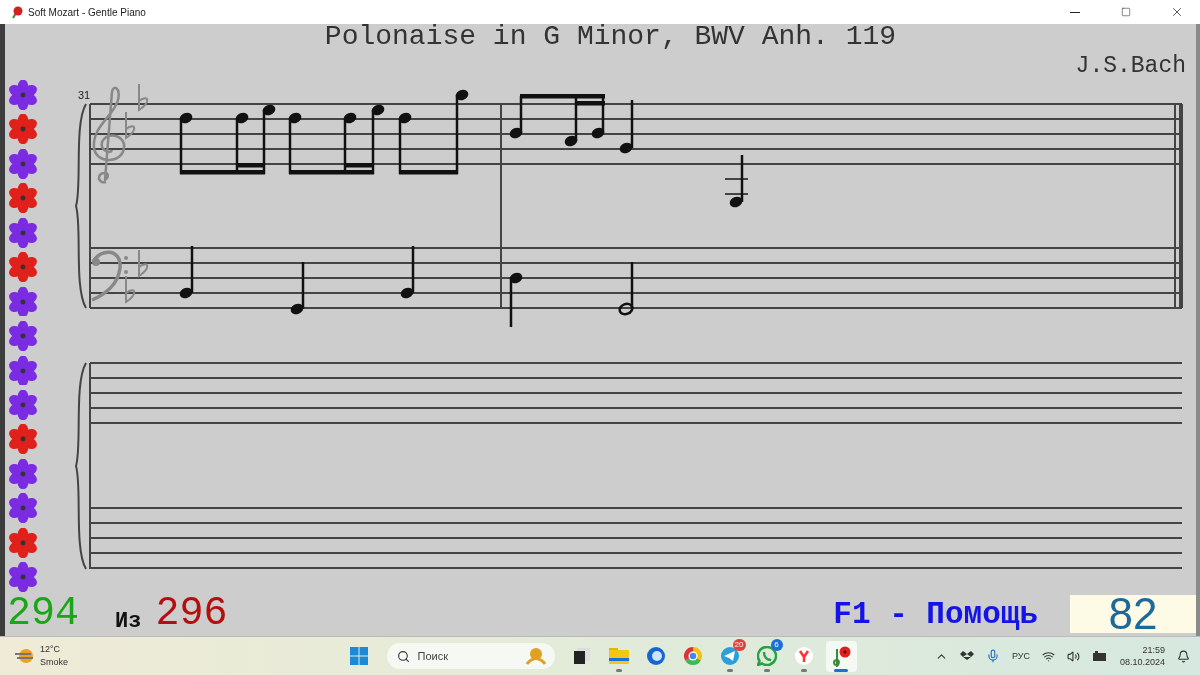 This screenshot has width=1200, height=675. What do you see at coordinates (693, 656) in the screenshot?
I see `browser-icon` at bounding box center [693, 656].